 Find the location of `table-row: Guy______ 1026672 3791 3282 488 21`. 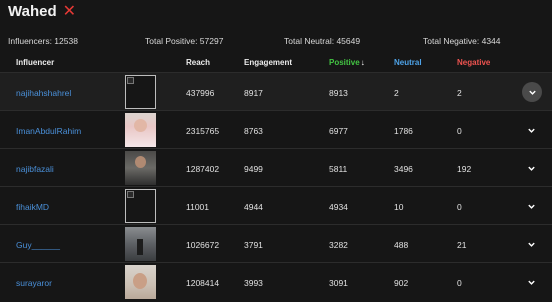

table-row: Guy______ 1026672 3791 3282 488 21 is located at coordinates (276, 243).